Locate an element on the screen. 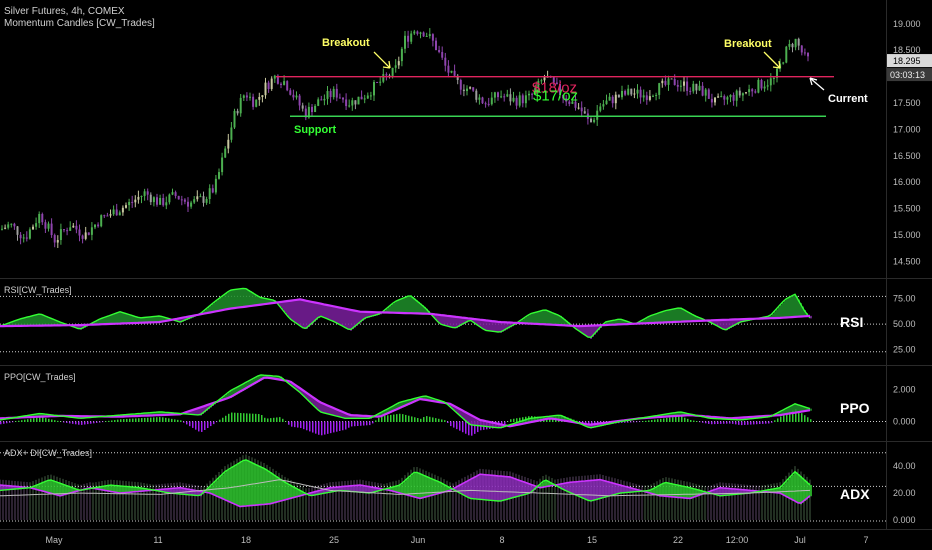  time-axis-label: 11 is located at coordinates (157, 540).